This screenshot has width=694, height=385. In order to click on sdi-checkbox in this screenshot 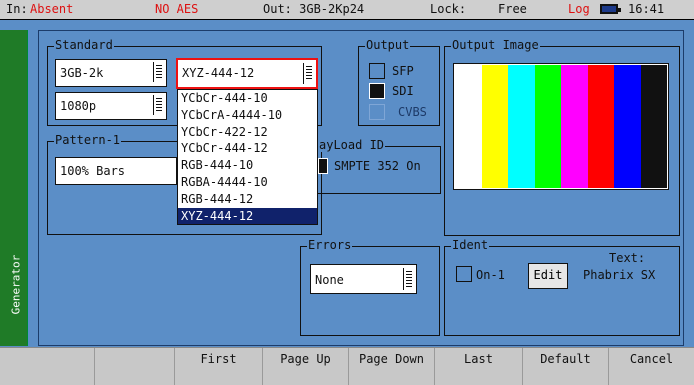, I will do `click(377, 91)`.